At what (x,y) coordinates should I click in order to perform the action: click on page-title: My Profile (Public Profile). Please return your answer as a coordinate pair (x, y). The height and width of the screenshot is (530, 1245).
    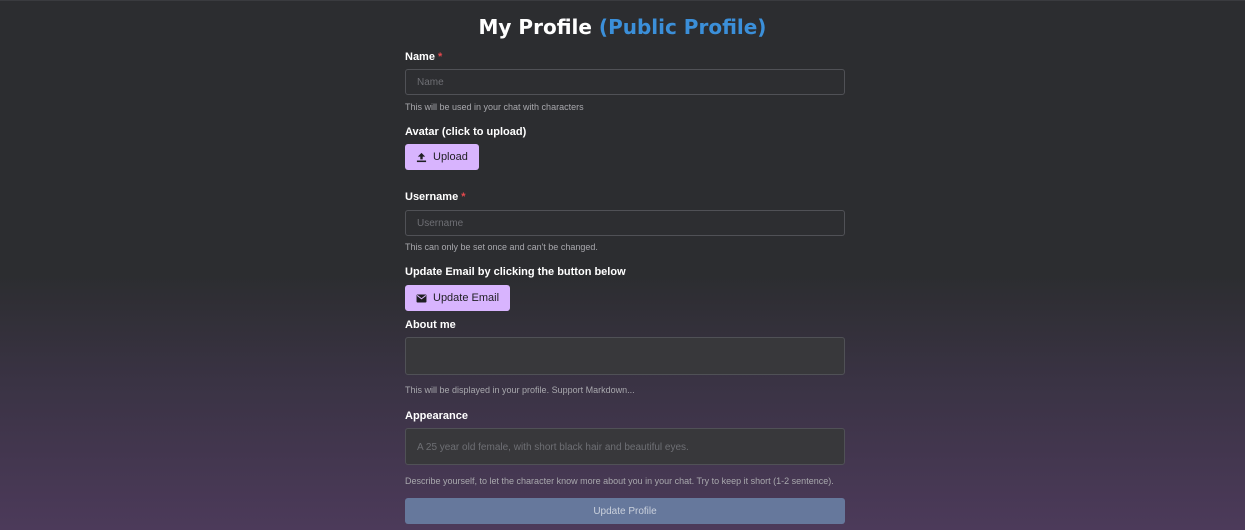
    Looking at the image, I should click on (622, 27).